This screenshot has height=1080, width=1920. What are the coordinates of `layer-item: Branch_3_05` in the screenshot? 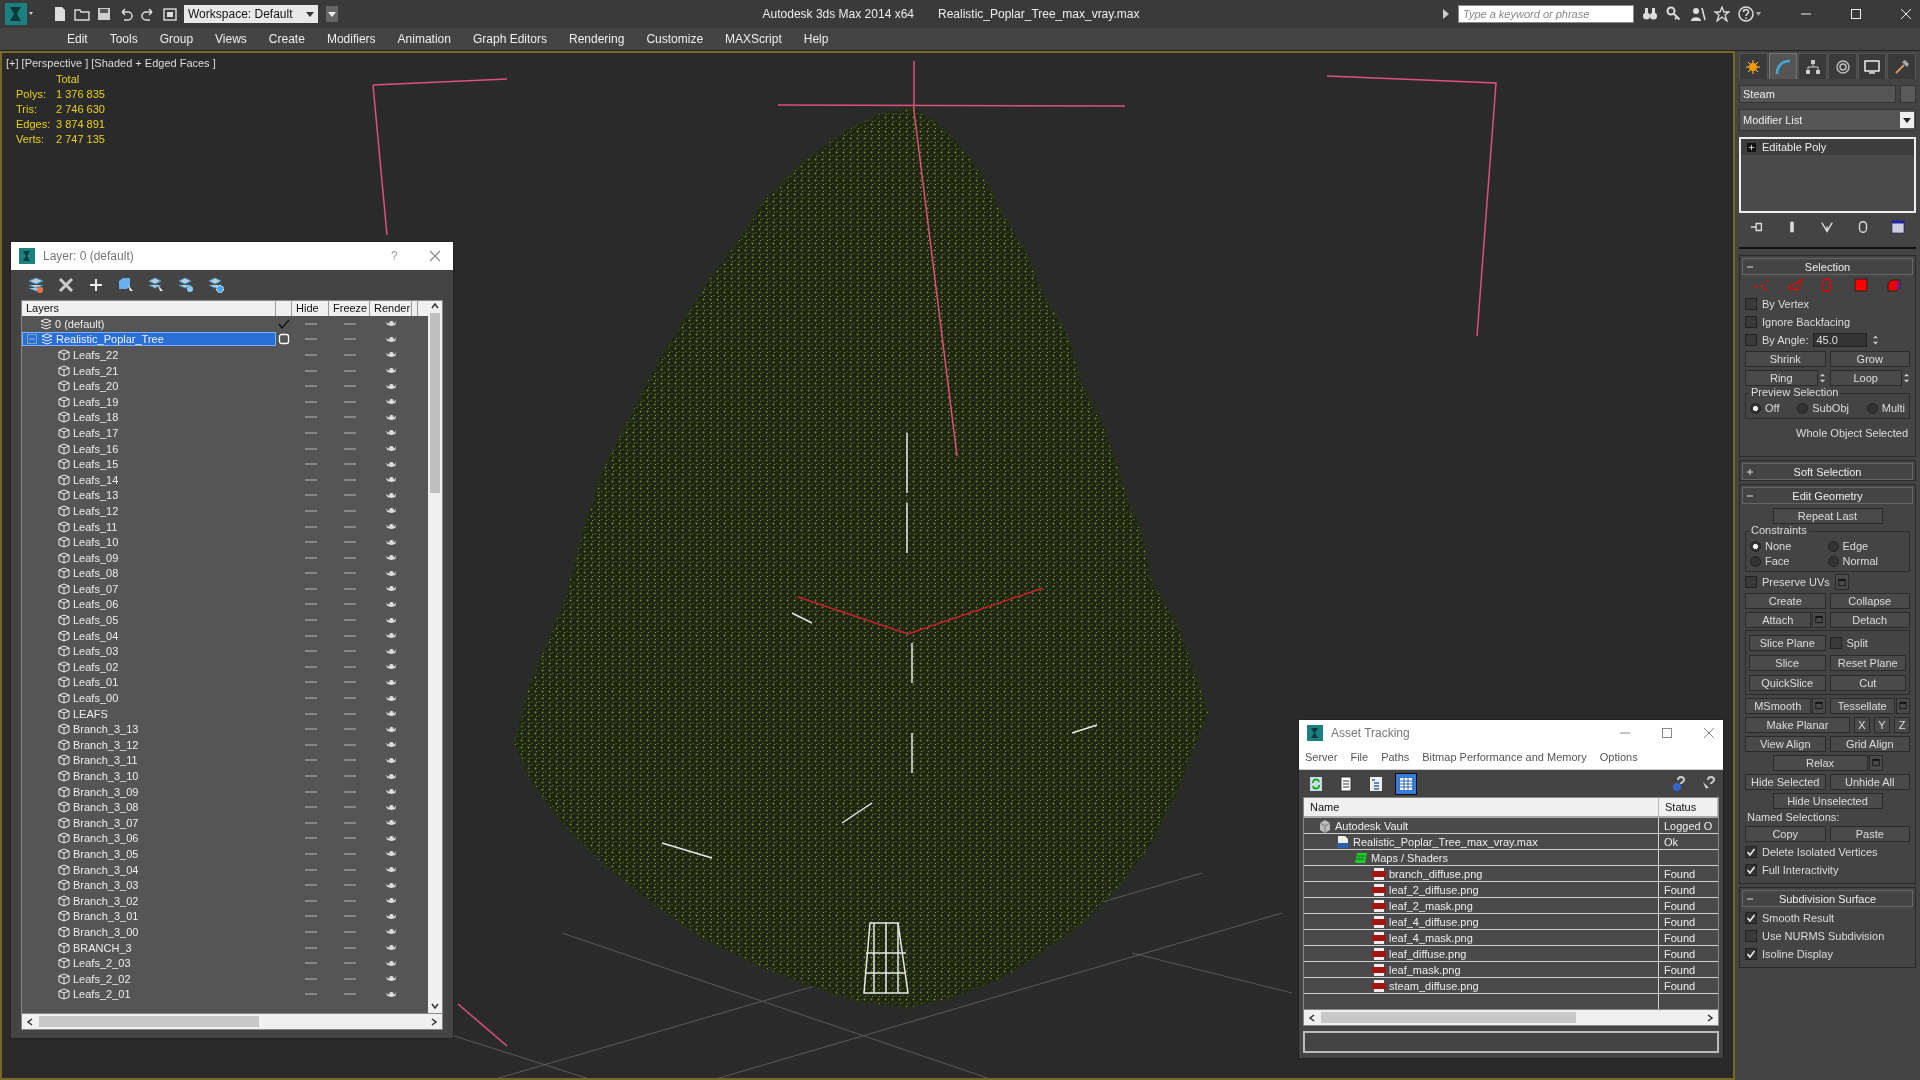 It's located at (149, 854).